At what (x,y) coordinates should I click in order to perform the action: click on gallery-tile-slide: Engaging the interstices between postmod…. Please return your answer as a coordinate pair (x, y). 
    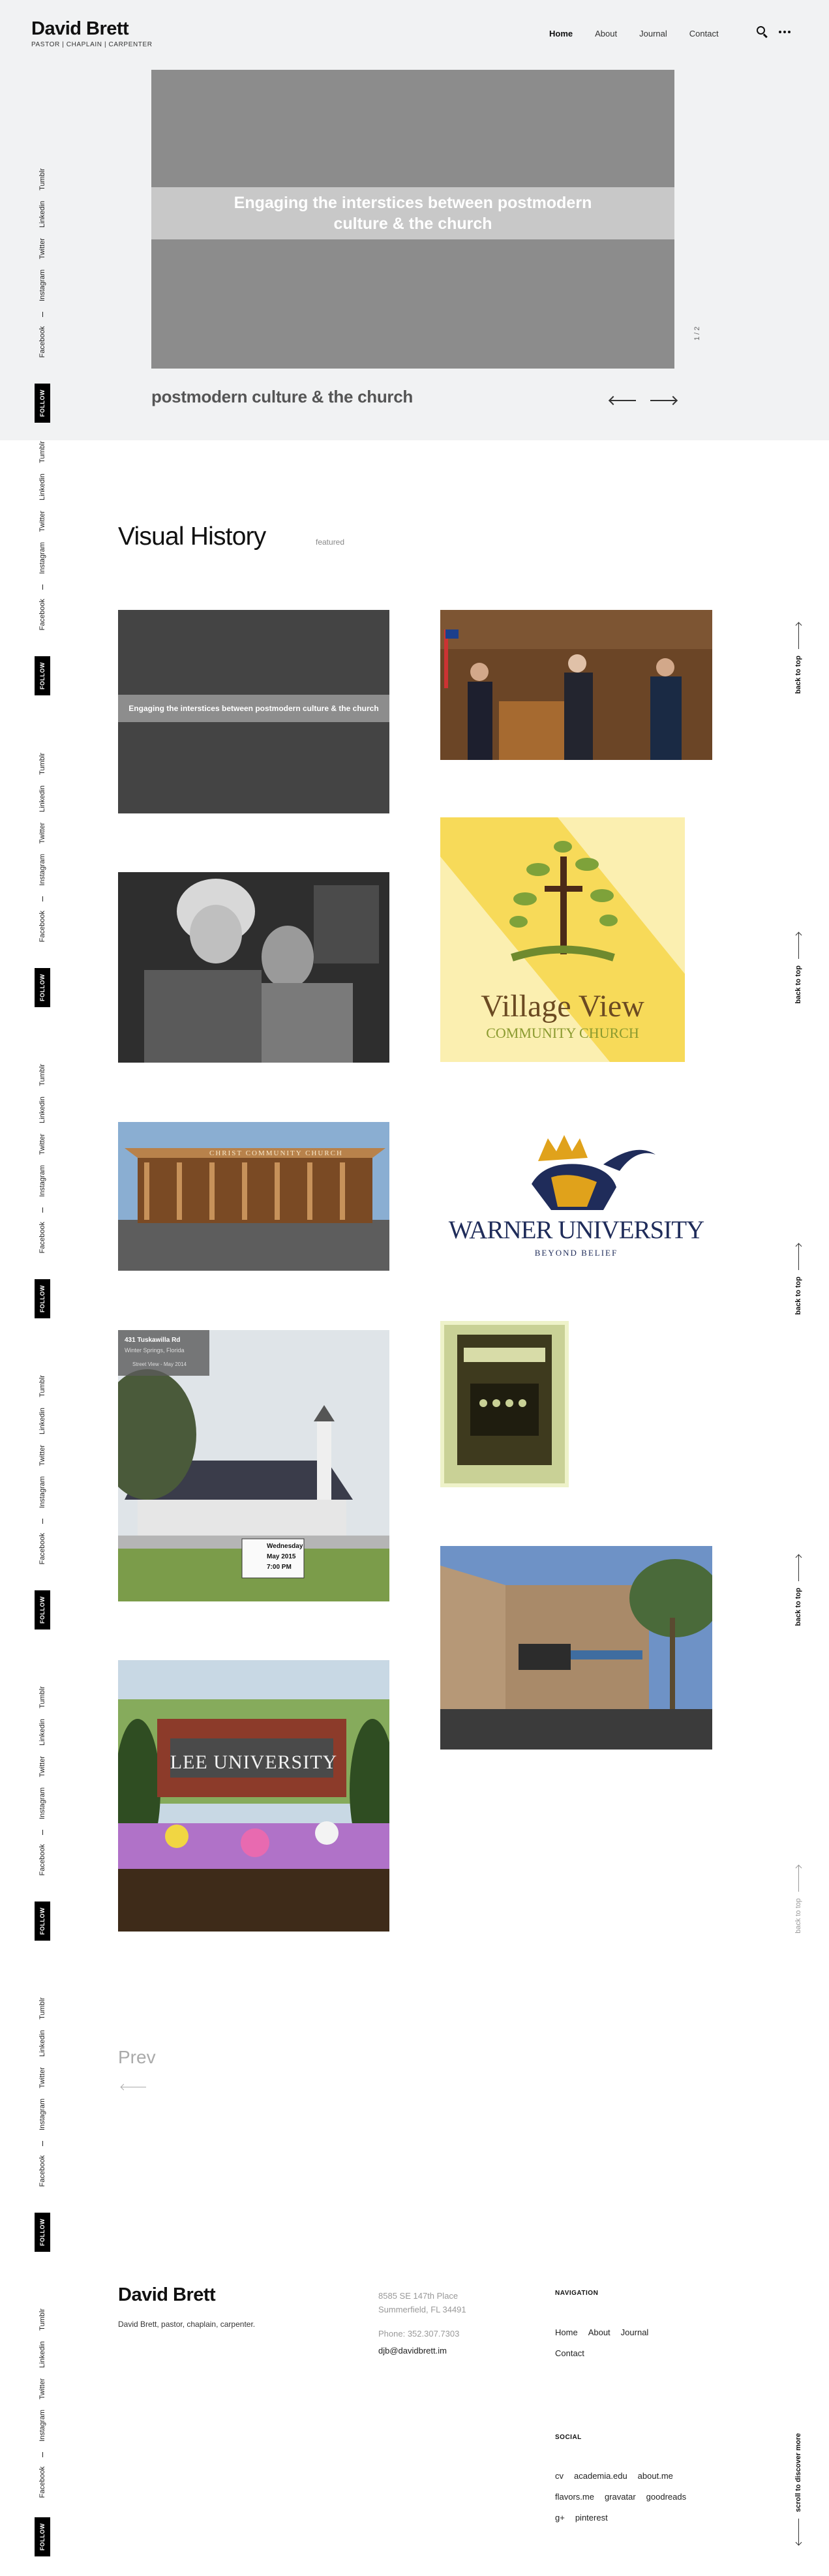
    Looking at the image, I should click on (253, 711).